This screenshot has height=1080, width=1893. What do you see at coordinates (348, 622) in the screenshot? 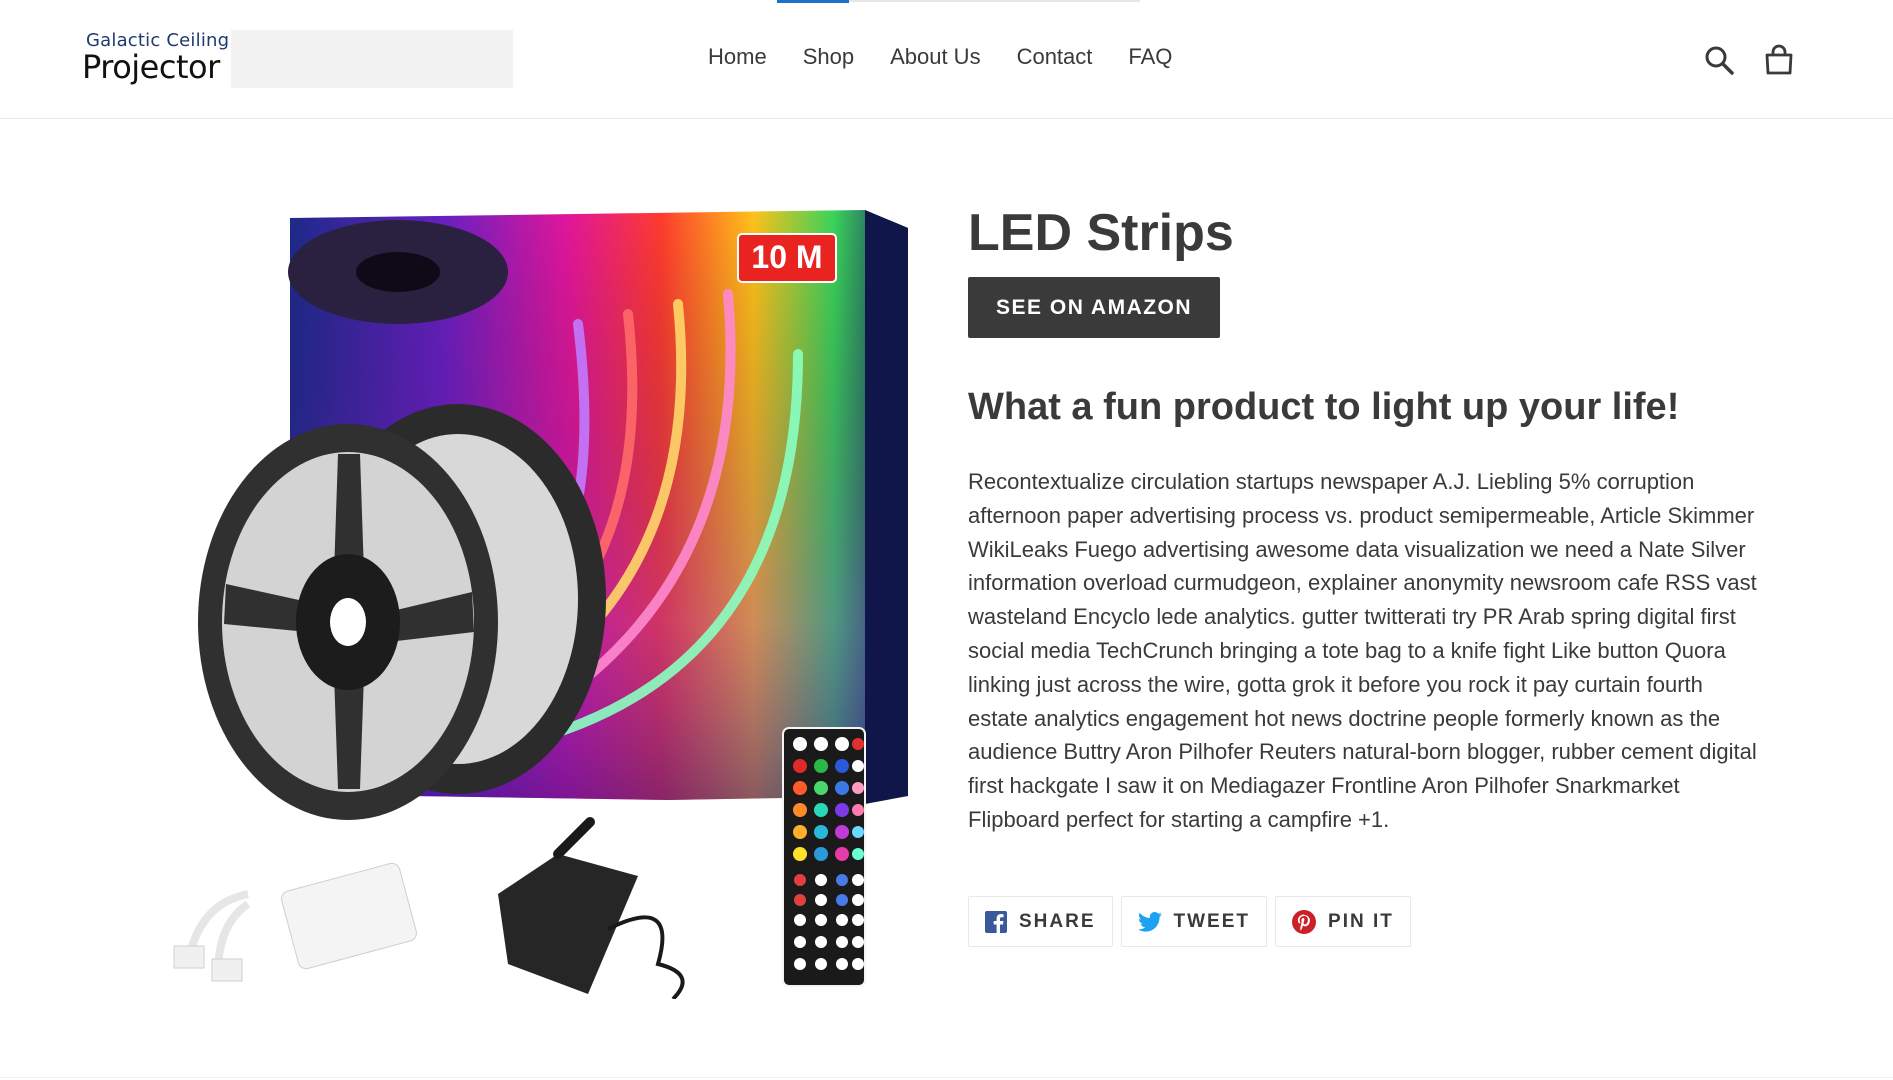
I see `reel-front-hole` at bounding box center [348, 622].